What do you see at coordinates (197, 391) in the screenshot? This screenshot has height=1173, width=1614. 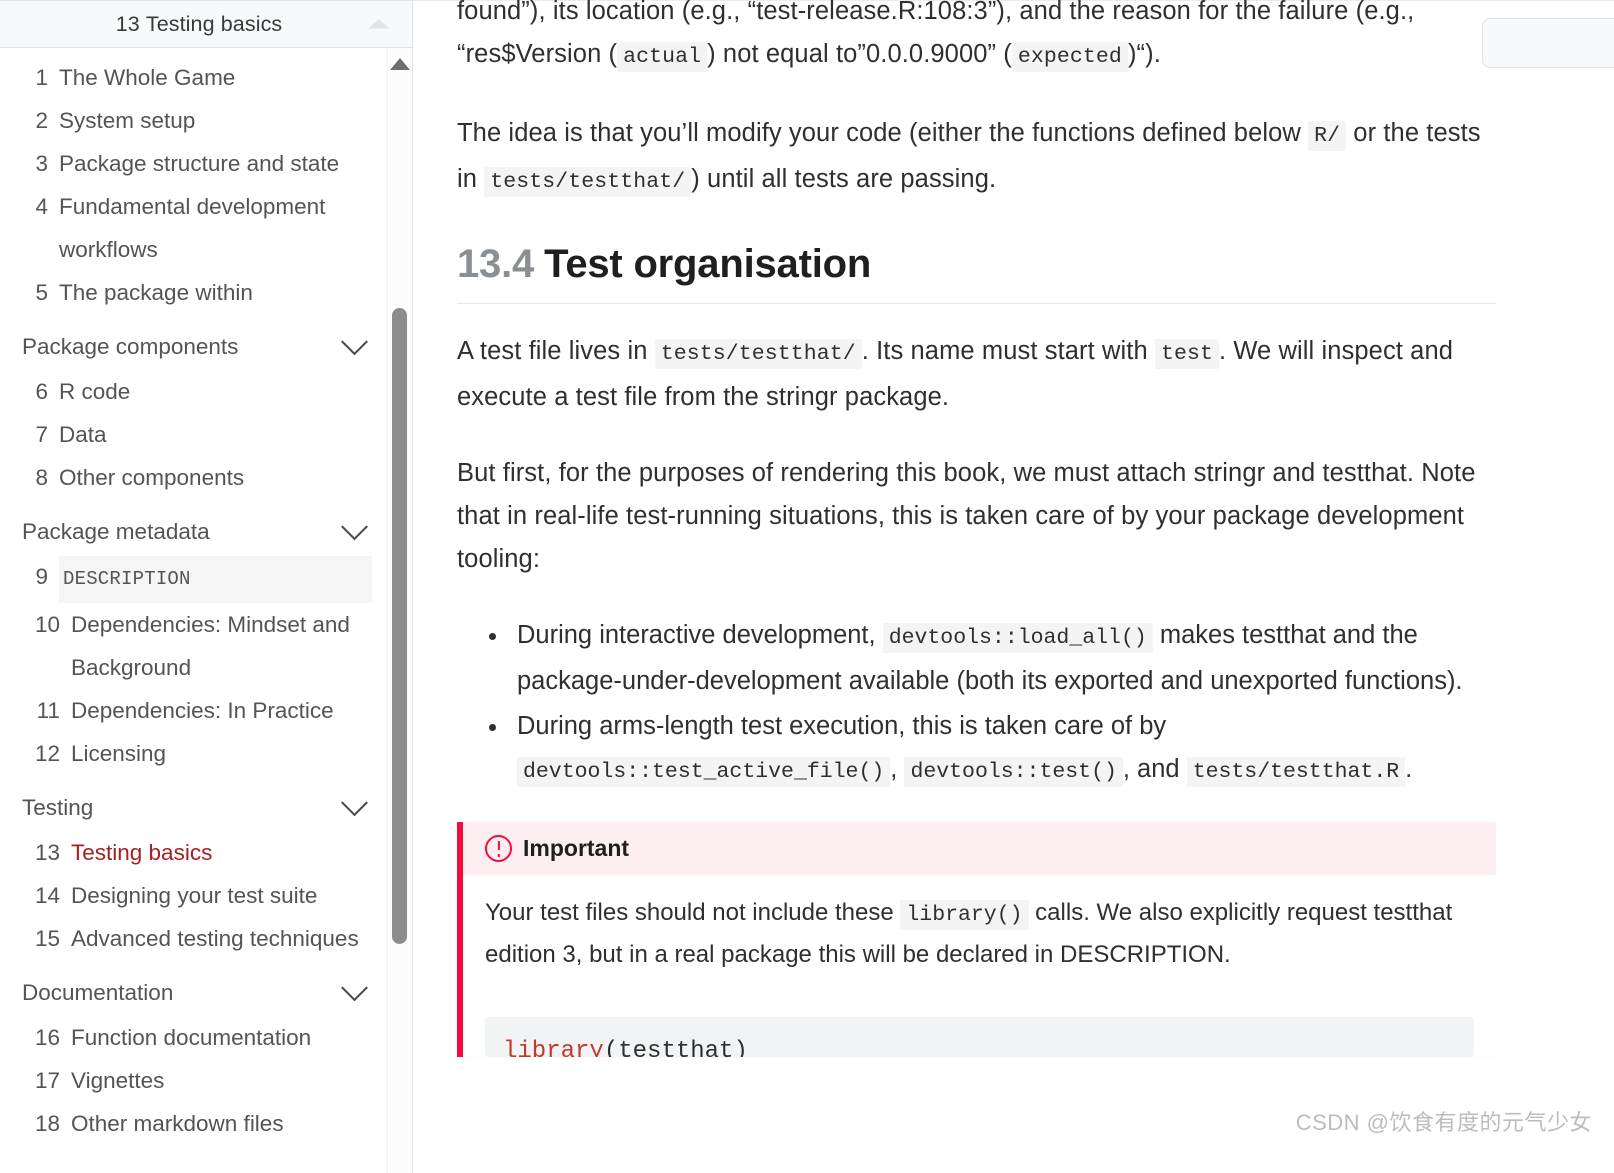 I see `sidebar-item-r-code: 6 R code` at bounding box center [197, 391].